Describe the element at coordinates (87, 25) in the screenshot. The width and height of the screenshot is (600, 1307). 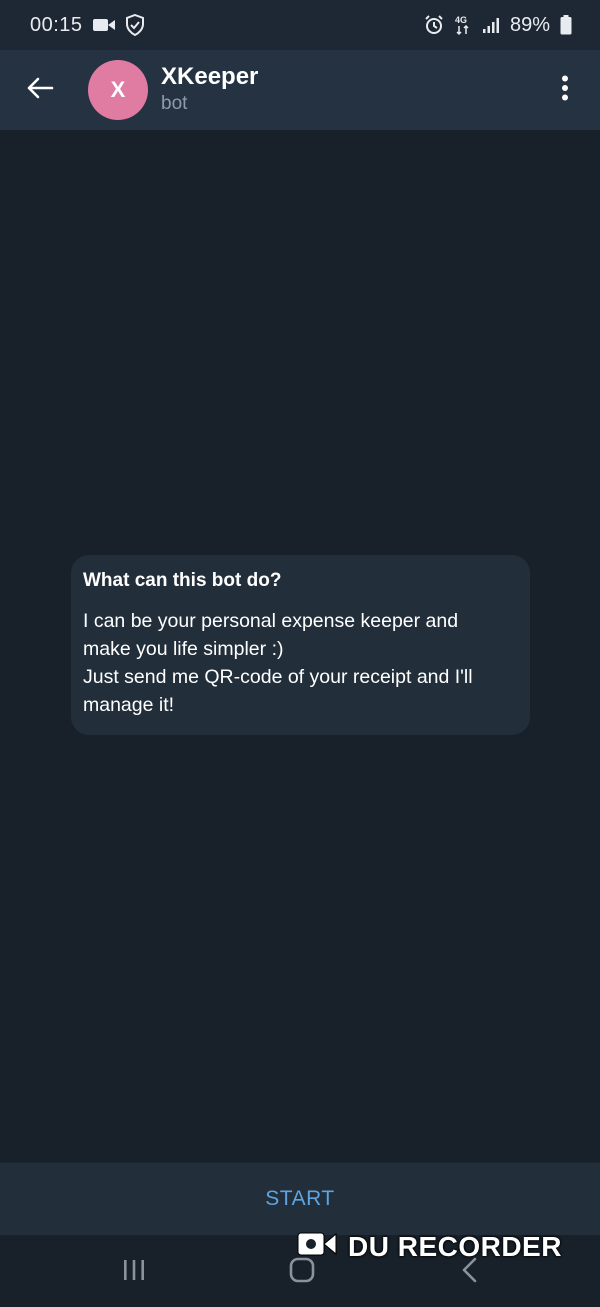
I see `status-left: 00:15` at that location.